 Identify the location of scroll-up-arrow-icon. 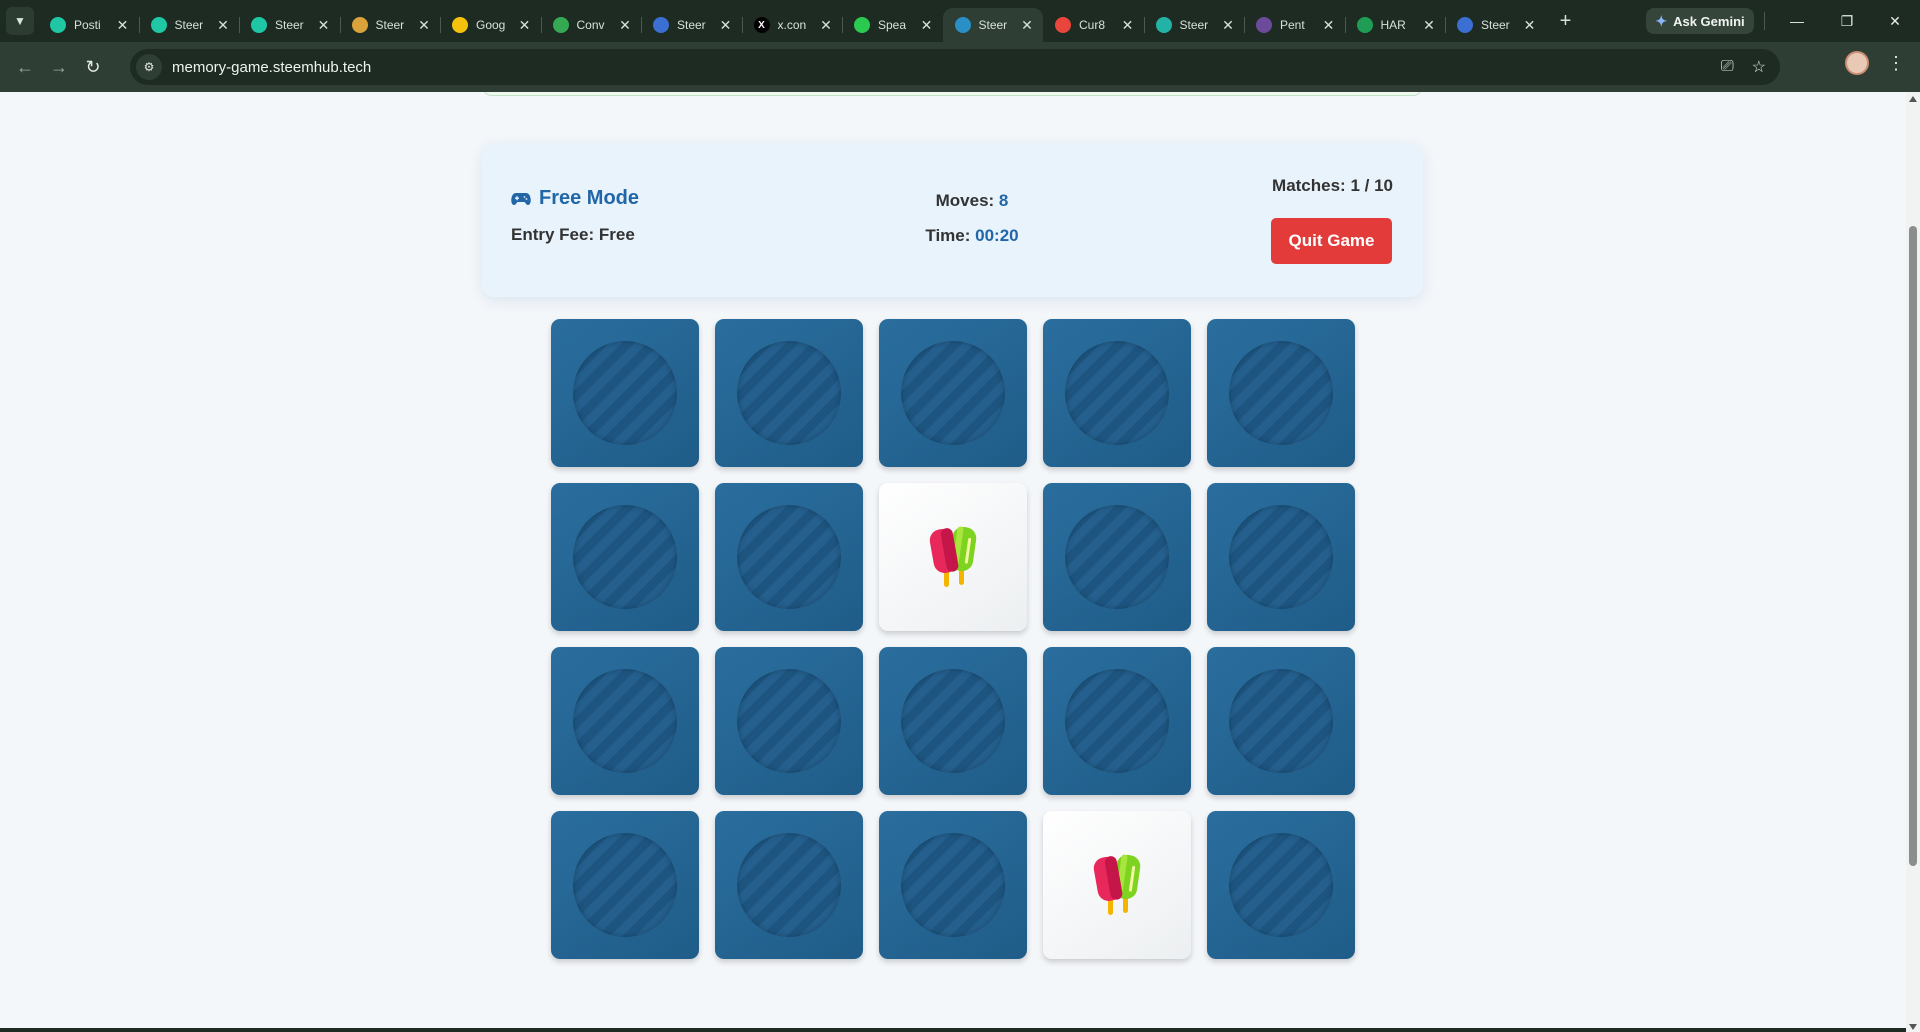
(1913, 99).